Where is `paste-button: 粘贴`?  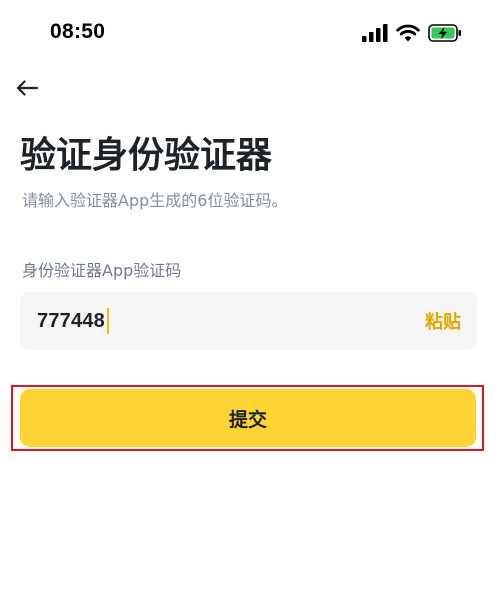 paste-button: 粘贴 is located at coordinates (443, 321).